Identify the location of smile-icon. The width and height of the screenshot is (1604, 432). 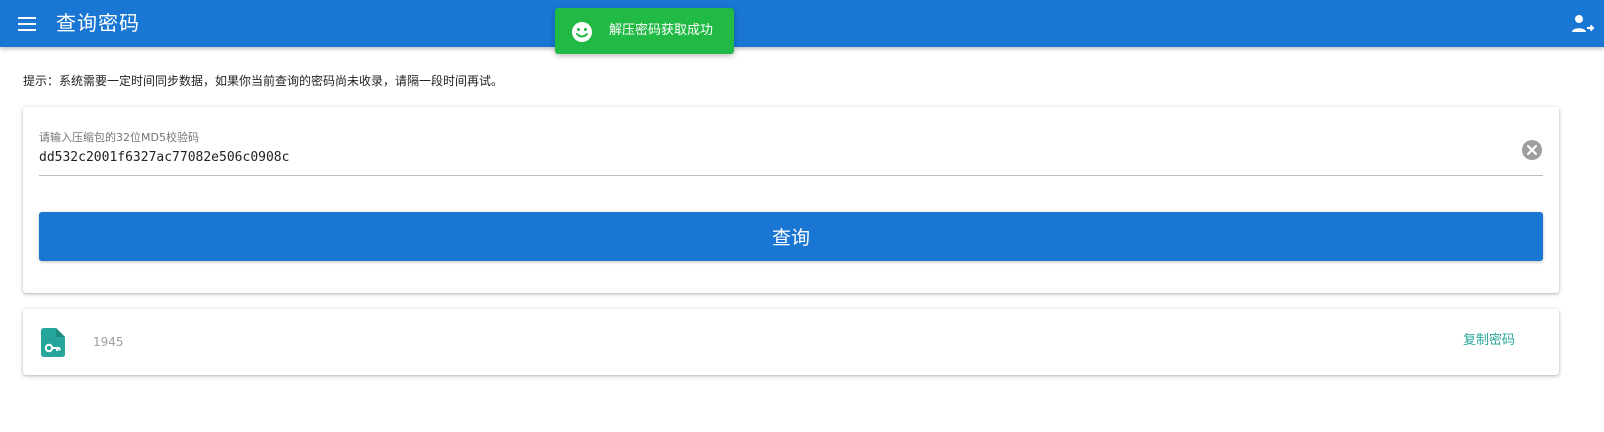
(582, 32).